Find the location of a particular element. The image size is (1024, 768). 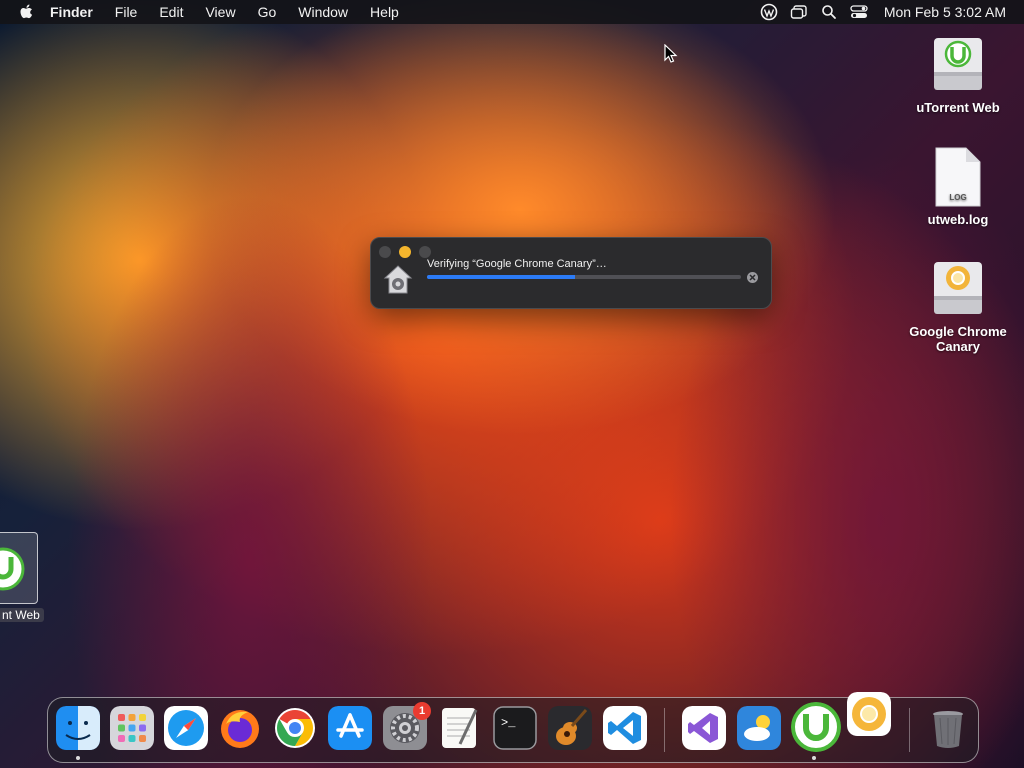

safari-icon is located at coordinates (186, 728).